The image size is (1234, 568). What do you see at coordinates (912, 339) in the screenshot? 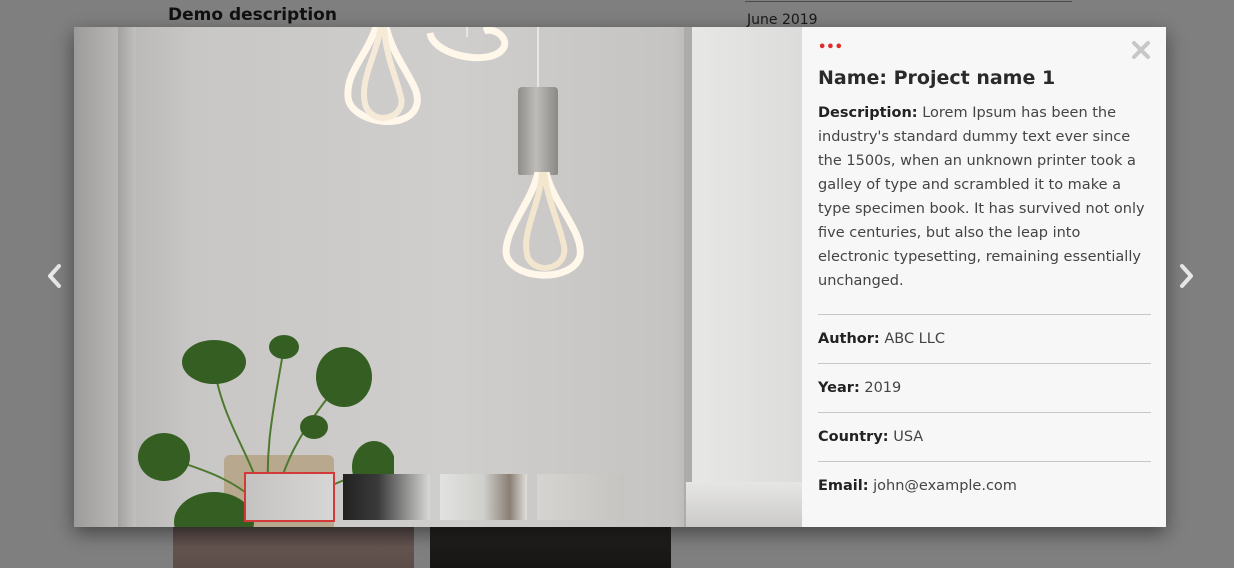
I see `author-value: ABC LLC` at bounding box center [912, 339].